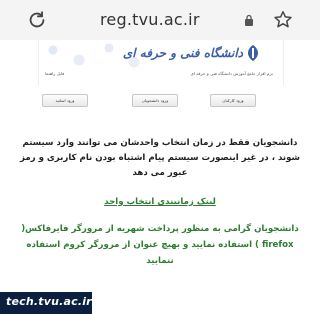 This screenshot has width=320, height=314. I want to click on watermark: tech.tvu.ac.ir, so click(46, 303).